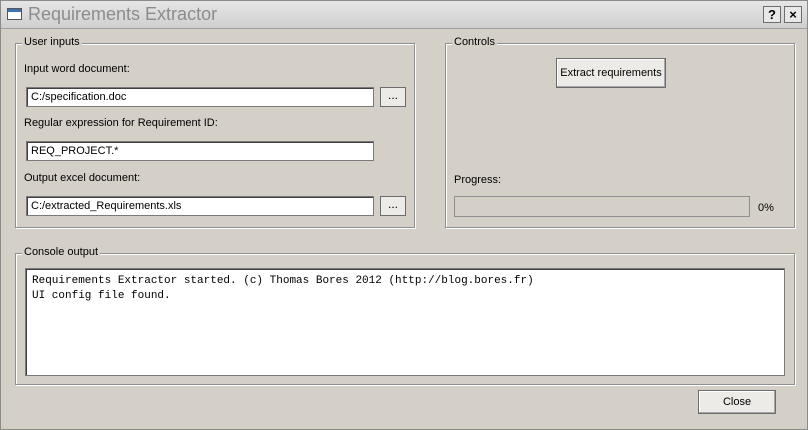 This screenshot has width=808, height=430. What do you see at coordinates (602, 206) in the screenshot?
I see `progress-bar` at bounding box center [602, 206].